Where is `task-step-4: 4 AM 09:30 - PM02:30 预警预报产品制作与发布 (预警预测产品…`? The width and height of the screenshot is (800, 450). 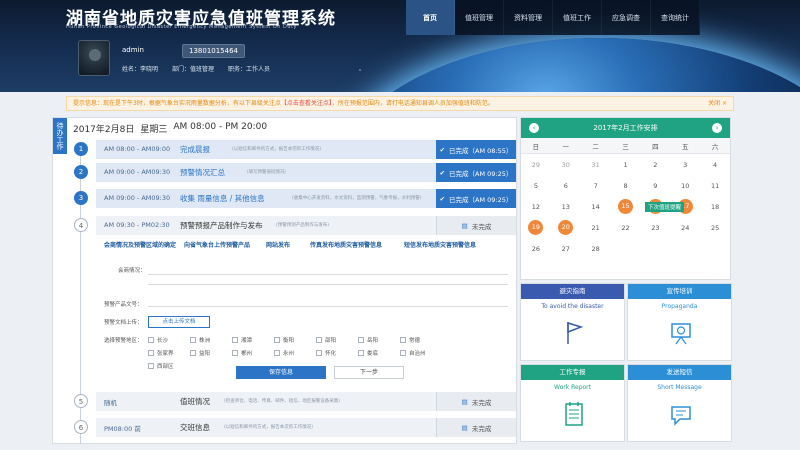 task-step-4: 4 AM 09:30 - PM02:30 预警预报产品制作与发布 (预警预测产品… is located at coordinates (295, 225).